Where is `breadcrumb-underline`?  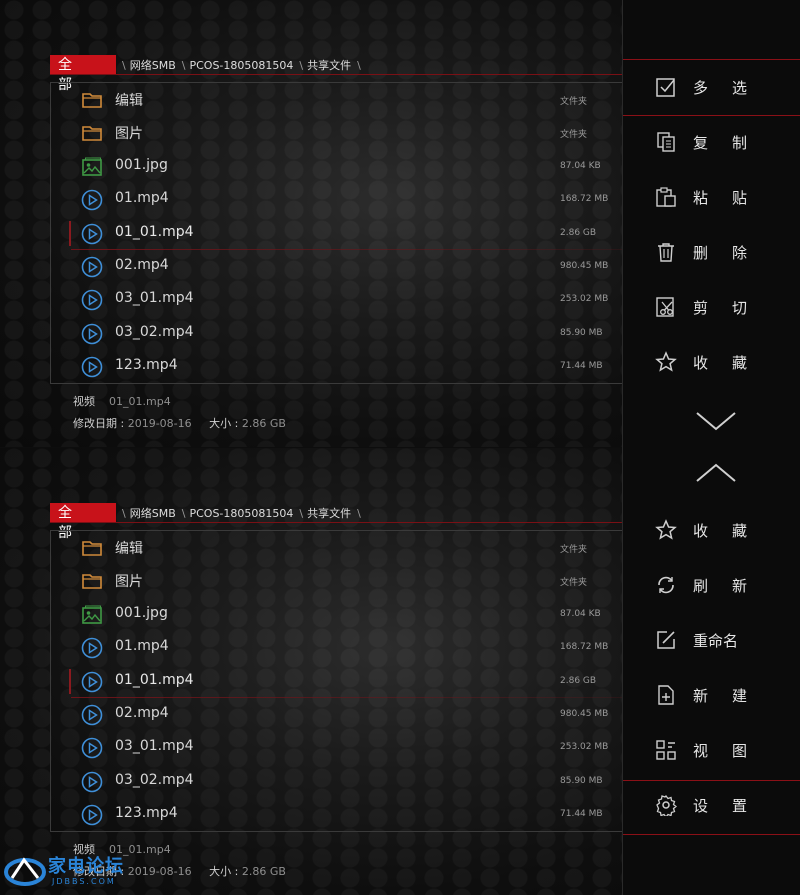 breadcrumb-underline is located at coordinates (336, 522).